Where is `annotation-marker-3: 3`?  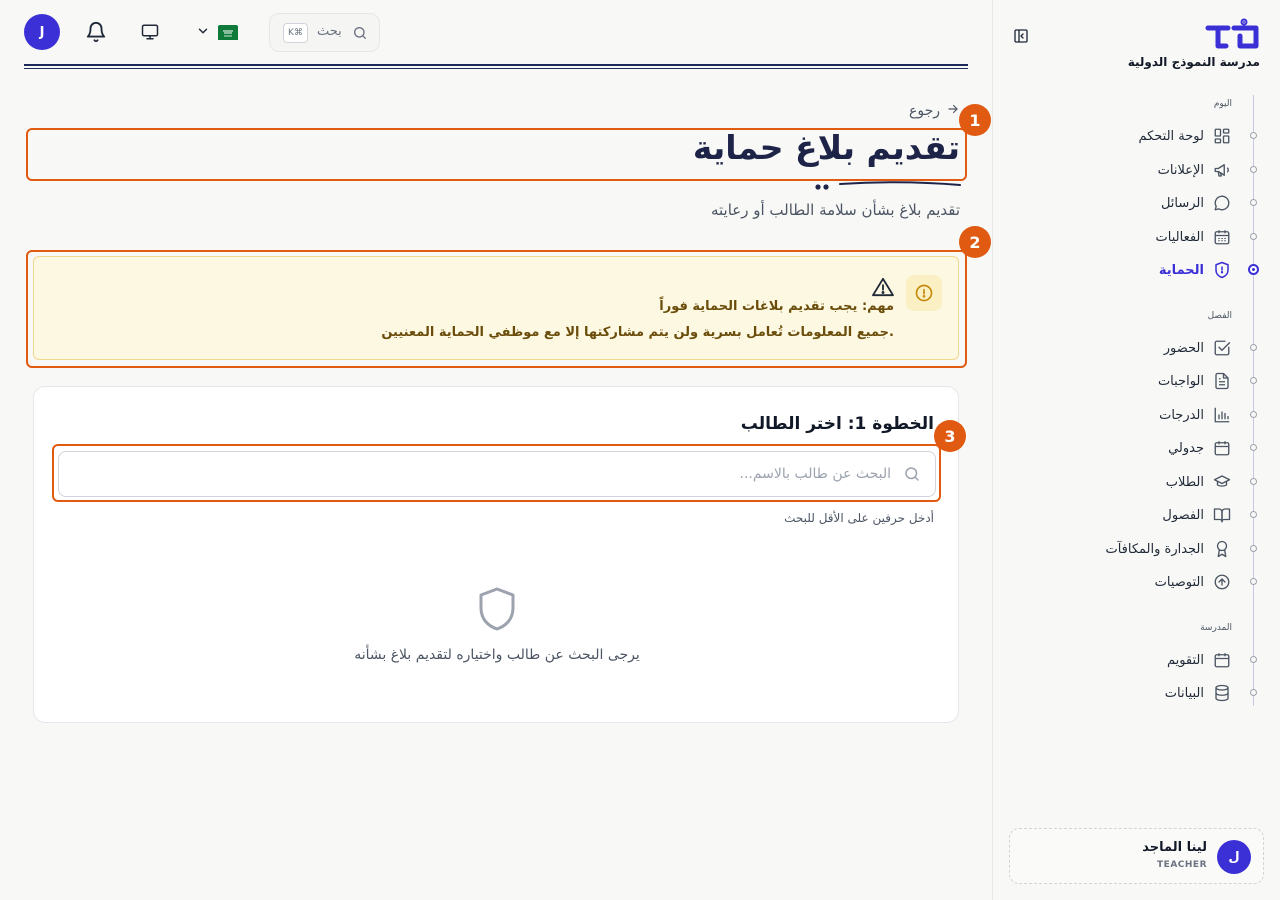 annotation-marker-3: 3 is located at coordinates (950, 436).